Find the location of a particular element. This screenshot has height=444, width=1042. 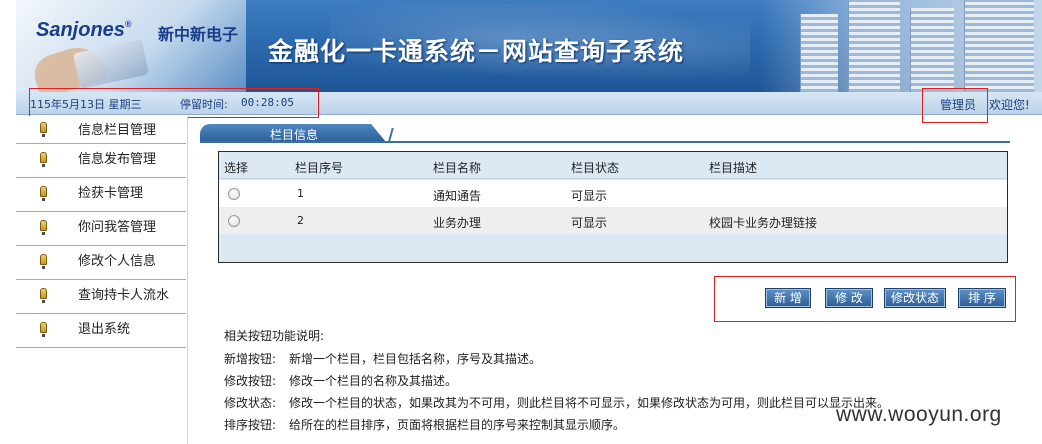

help-text: 修改一个栏目的名称及其描述。 is located at coordinates (373, 381).